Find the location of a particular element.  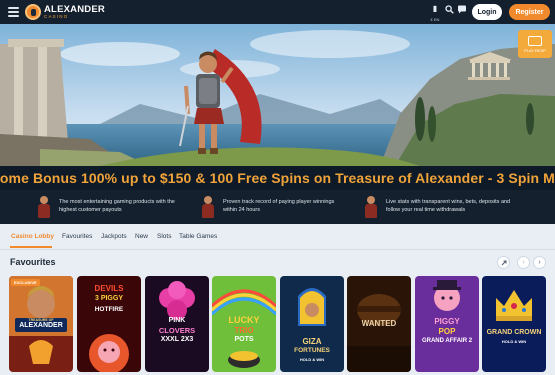

login-button: Login is located at coordinates (487, 12).